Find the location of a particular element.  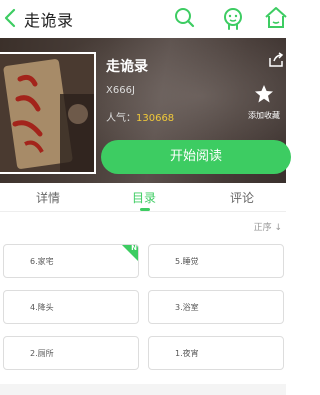

face-icon is located at coordinates (233, 18).